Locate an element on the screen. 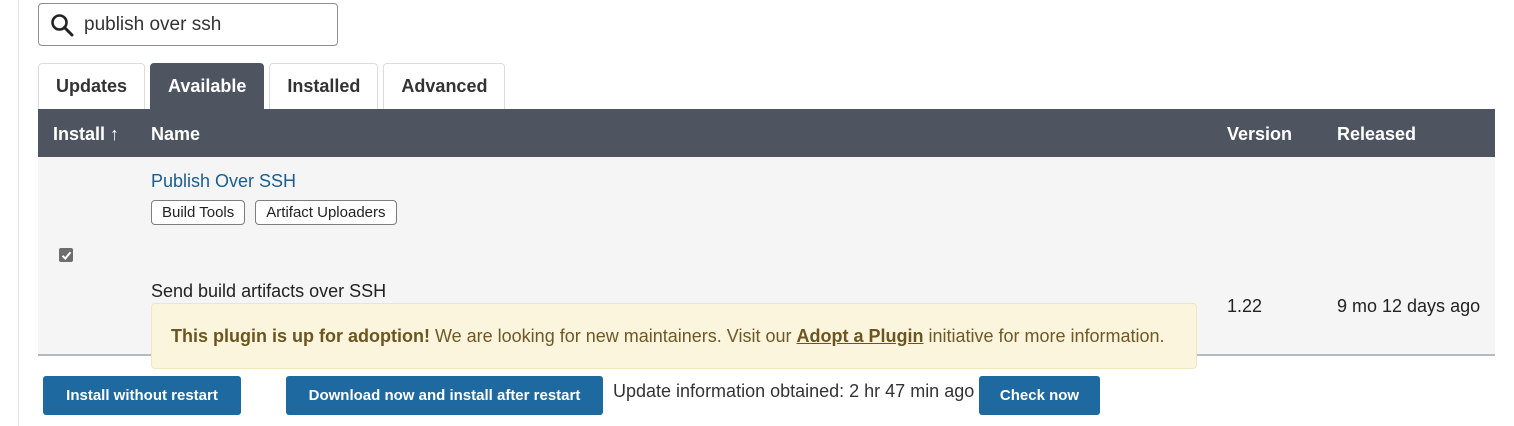  tab-bar: Updates Available Installed Advanced is located at coordinates (272, 86).